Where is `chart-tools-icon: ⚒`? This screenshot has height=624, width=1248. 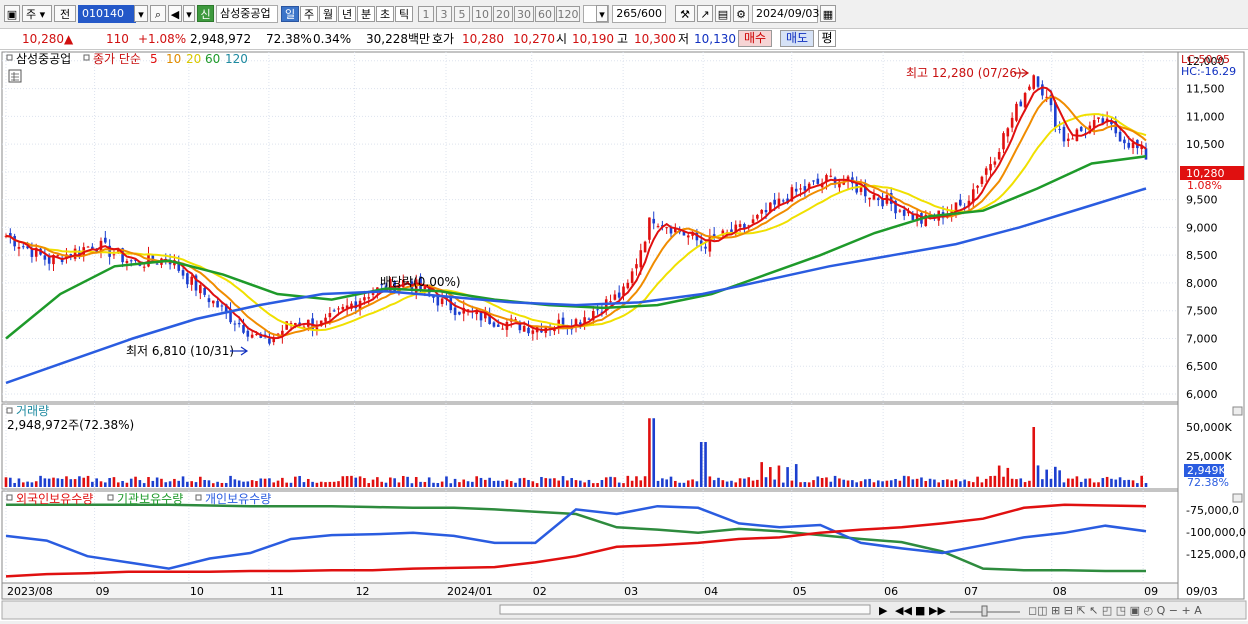
chart-tools-icon: ⚒ is located at coordinates (685, 13).